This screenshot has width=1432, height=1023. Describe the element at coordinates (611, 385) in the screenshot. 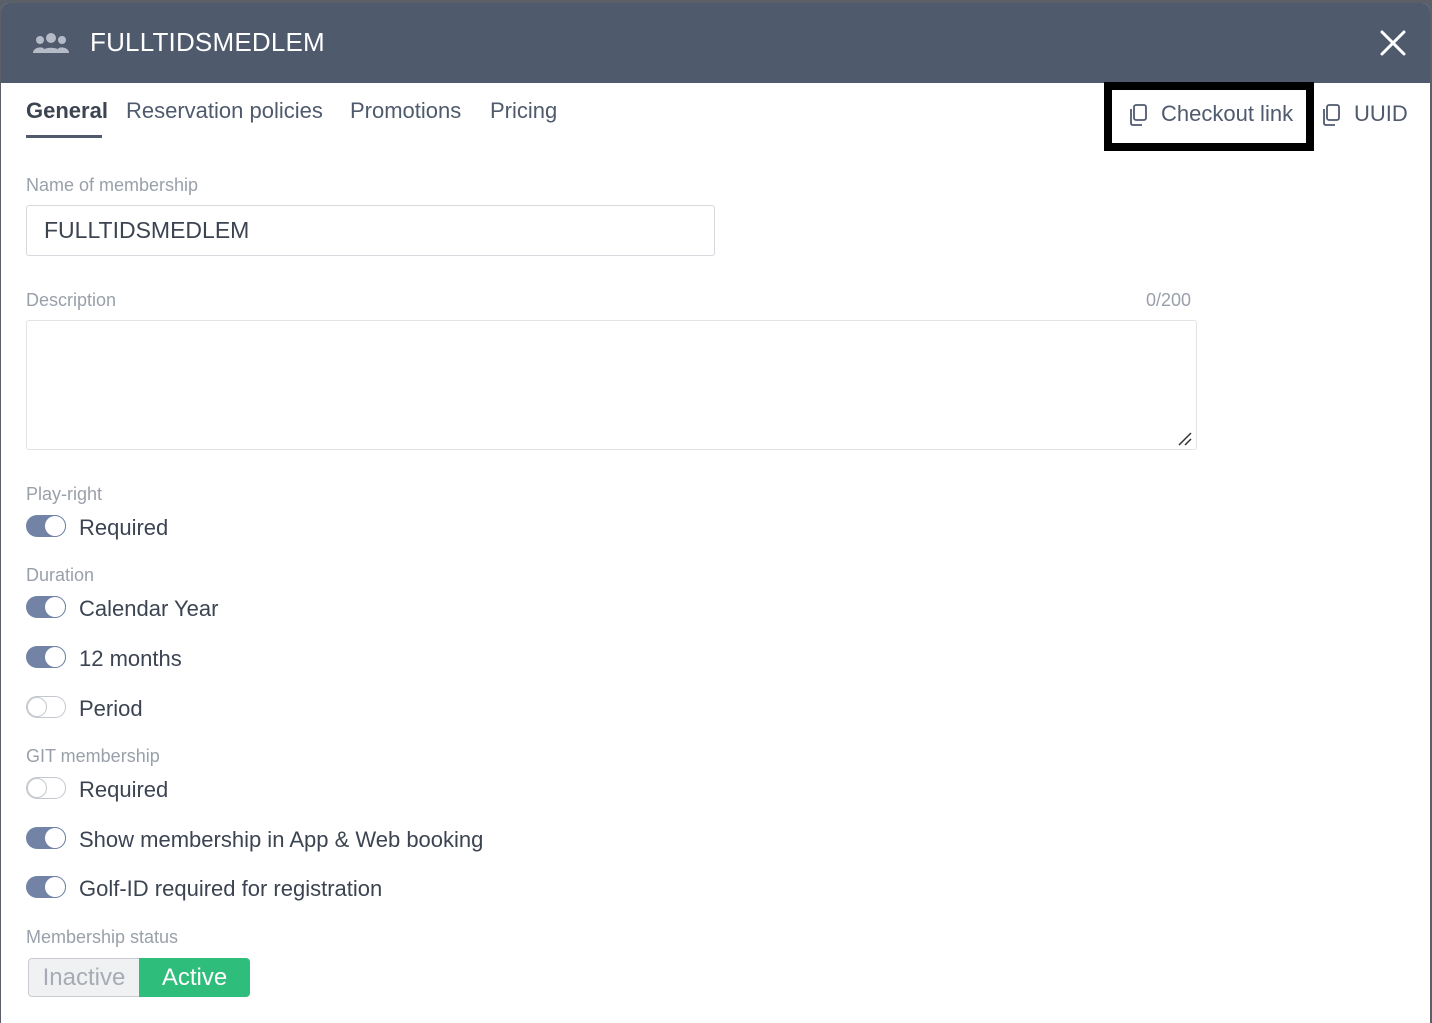

I see `description-textarea` at that location.